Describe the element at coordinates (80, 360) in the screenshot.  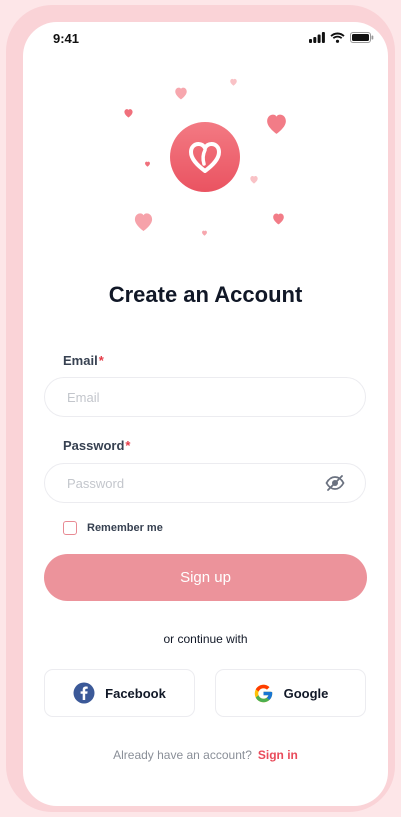
I see `email-label-text: Email` at that location.